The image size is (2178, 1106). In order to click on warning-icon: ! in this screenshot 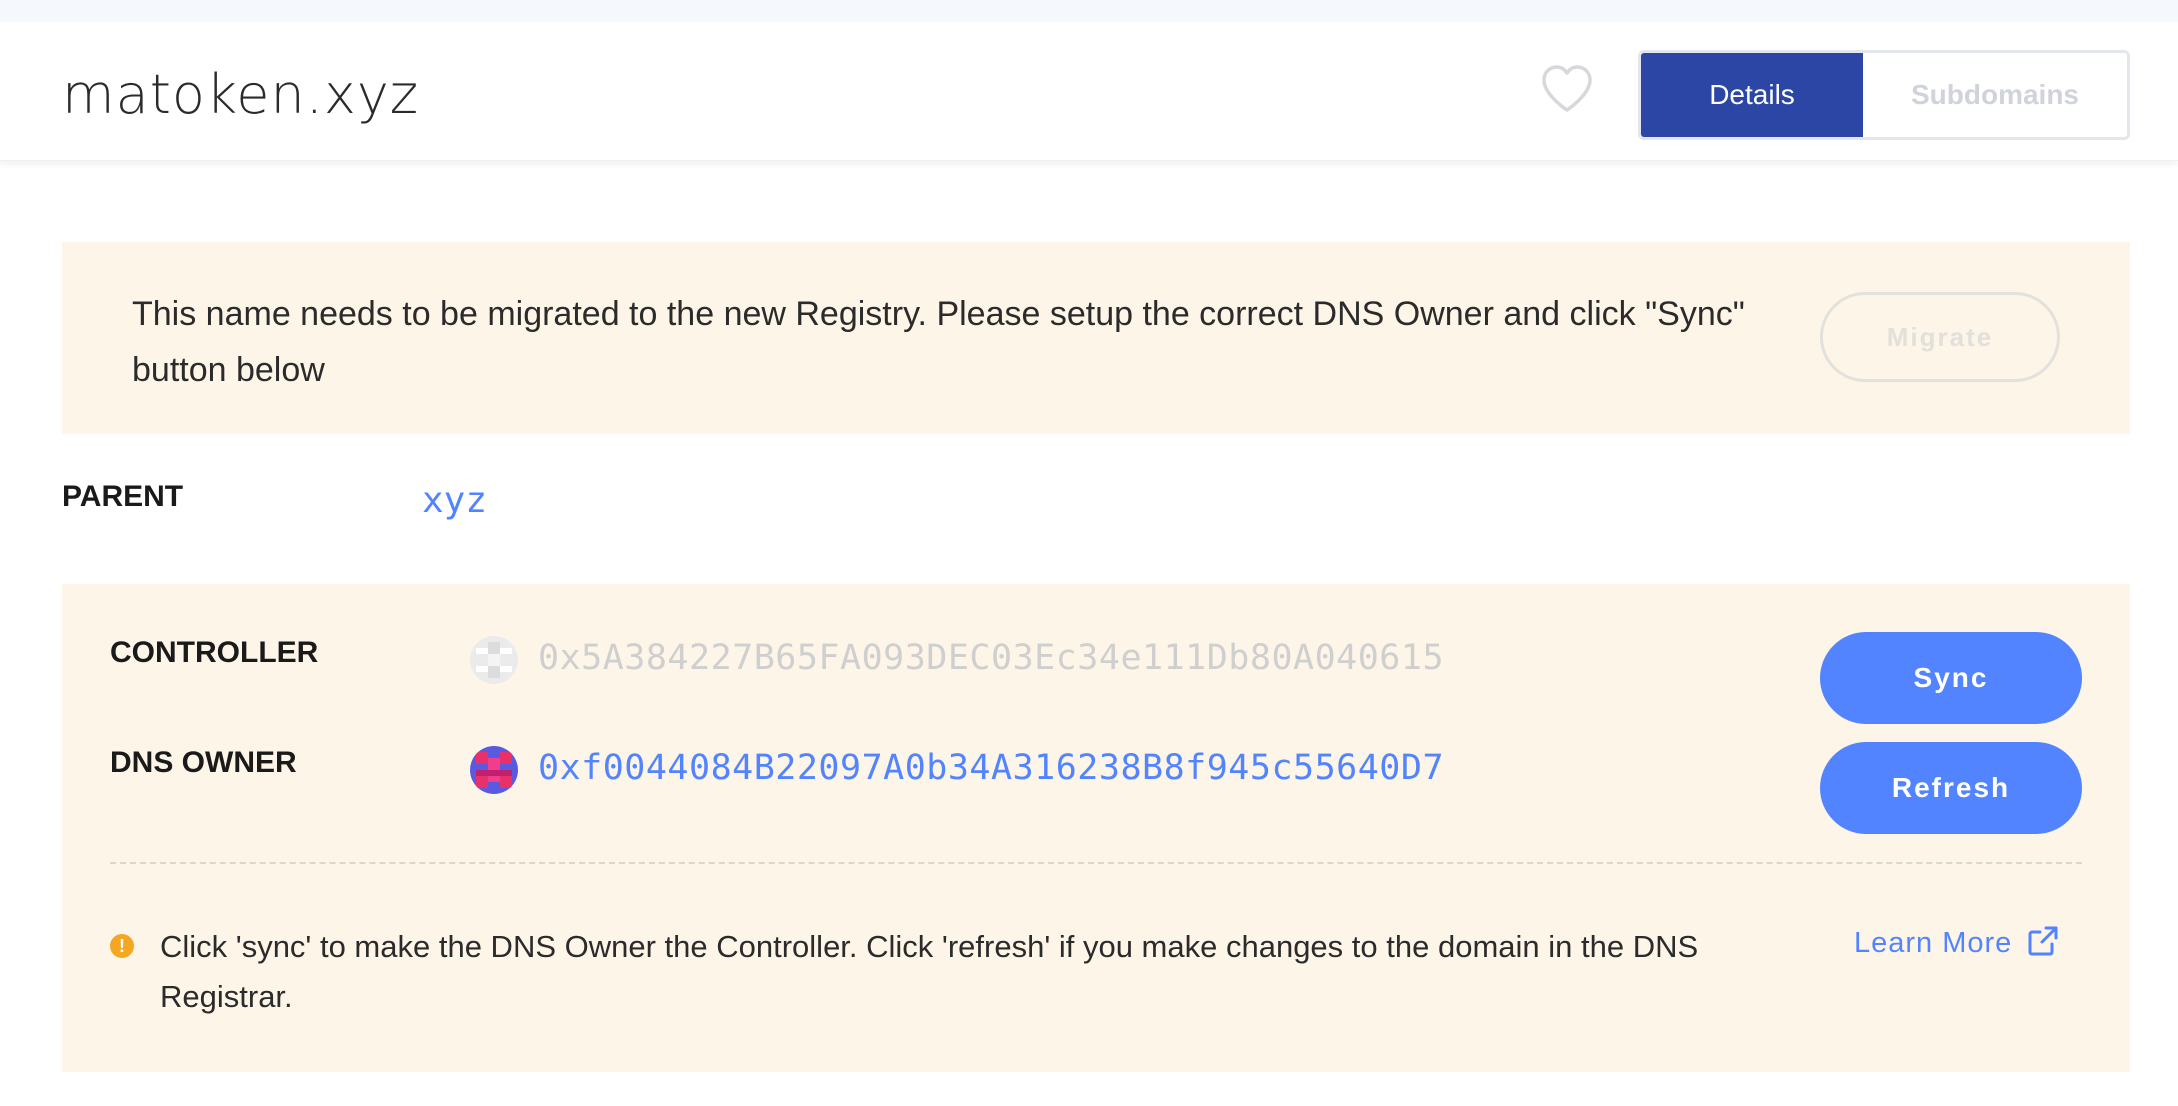, I will do `click(122, 946)`.